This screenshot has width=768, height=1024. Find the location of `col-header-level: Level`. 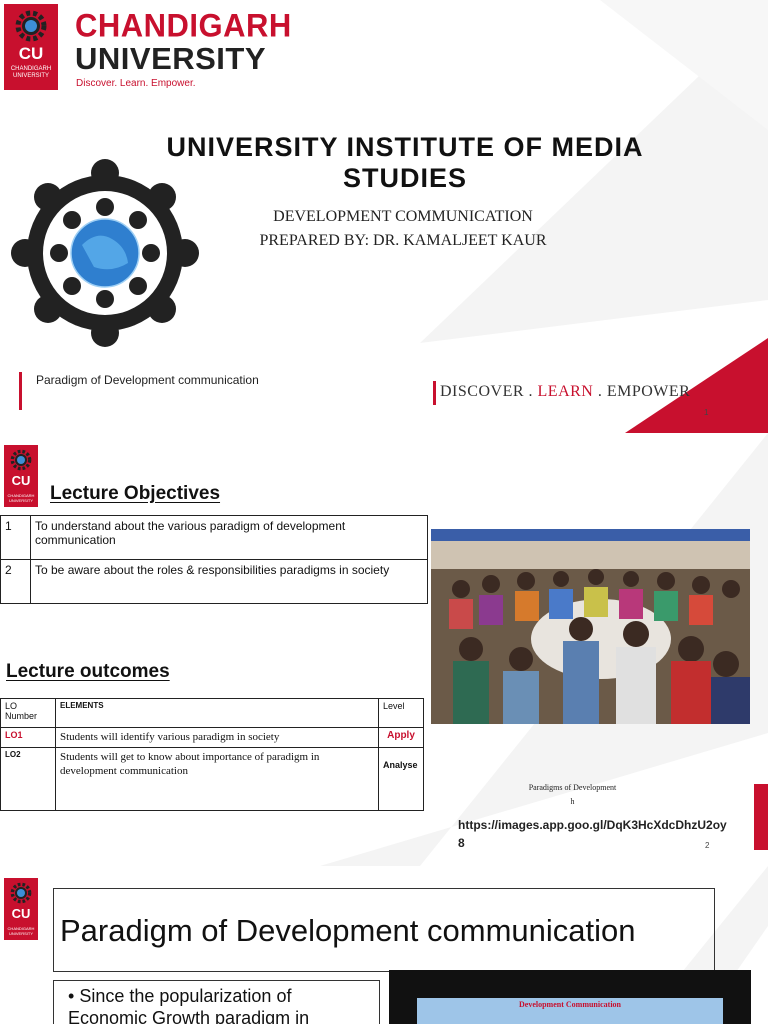

col-header-level: Level is located at coordinates (401, 713).